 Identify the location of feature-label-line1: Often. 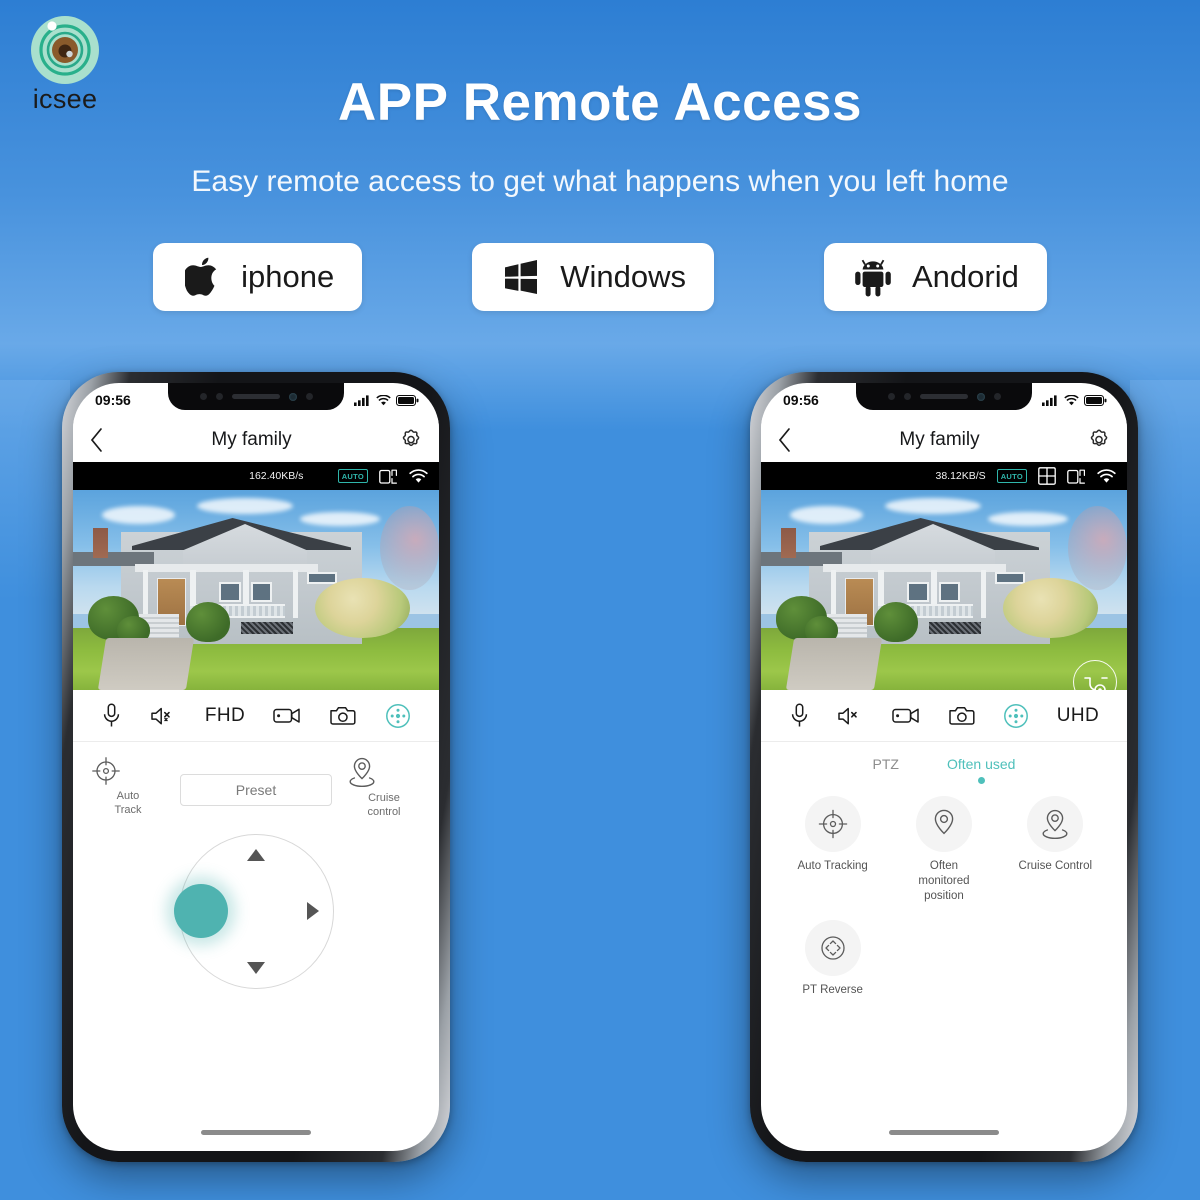
(944, 866).